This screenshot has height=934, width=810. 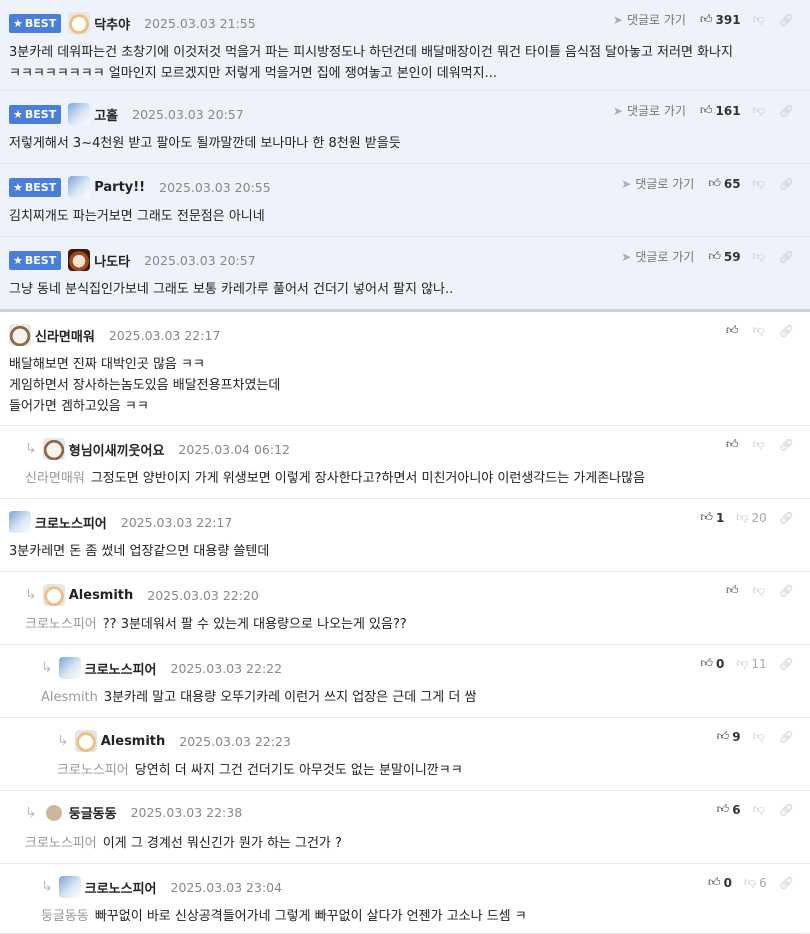 I want to click on comment-actions: 👍︎ 👎︎ 🔗︎, so click(x=760, y=590).